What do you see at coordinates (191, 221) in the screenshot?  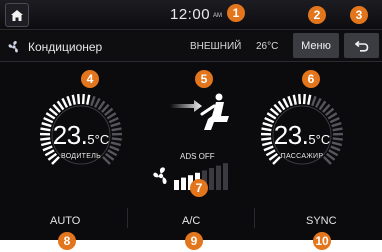 I see `ac-button: A/C` at bounding box center [191, 221].